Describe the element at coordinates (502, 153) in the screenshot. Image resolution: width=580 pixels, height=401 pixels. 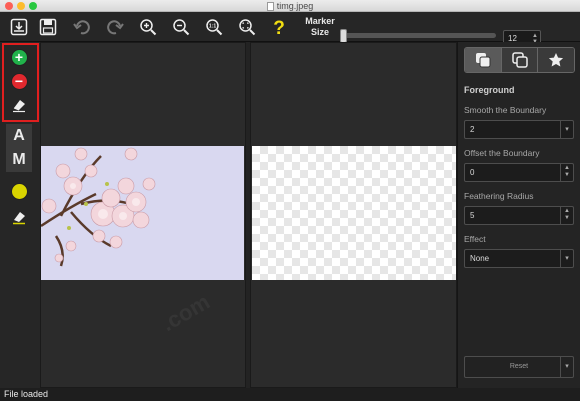
I see `offset-boundary-label: Offset the Boundary` at that location.